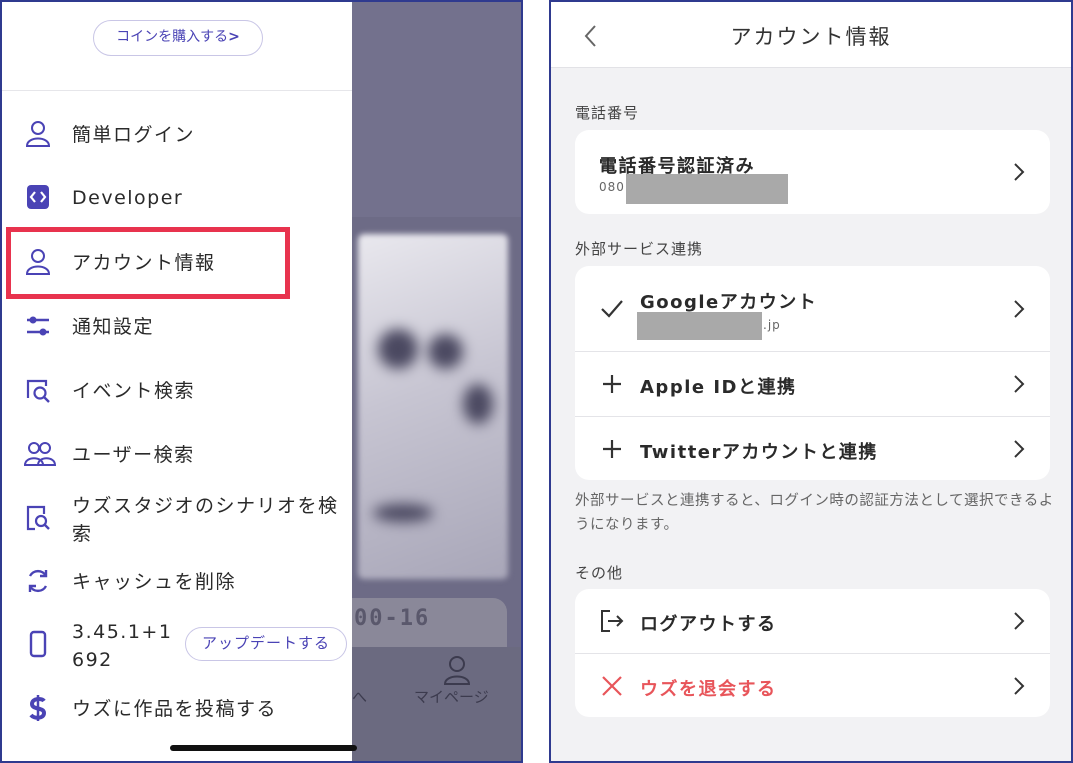 The image size is (1073, 763). Describe the element at coordinates (436, 109) in the screenshot. I see `background-header` at that location.